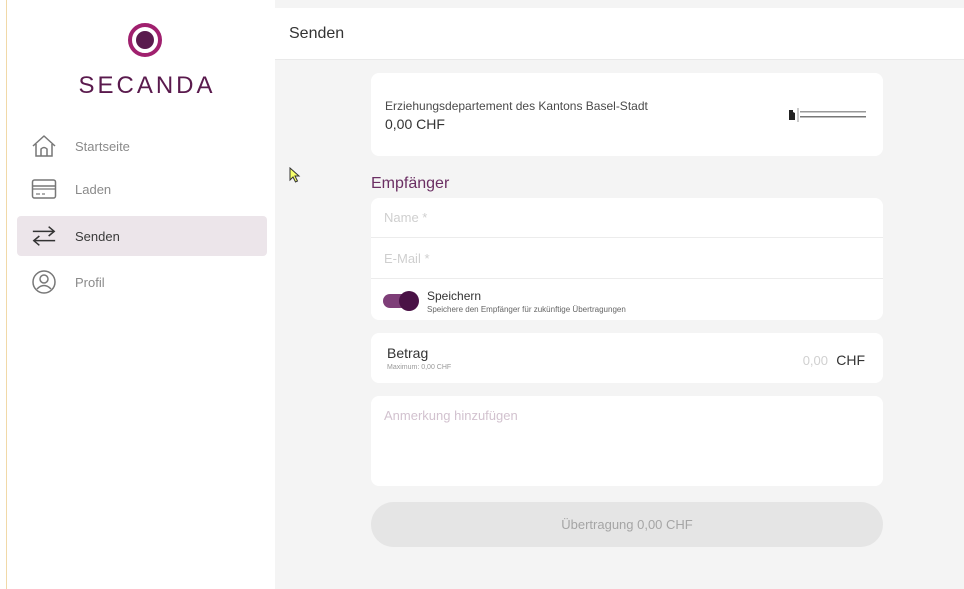 The width and height of the screenshot is (964, 589). Describe the element at coordinates (419, 367) in the screenshot. I see `amount-maximum: Maximum: 0,00 CHF` at that location.